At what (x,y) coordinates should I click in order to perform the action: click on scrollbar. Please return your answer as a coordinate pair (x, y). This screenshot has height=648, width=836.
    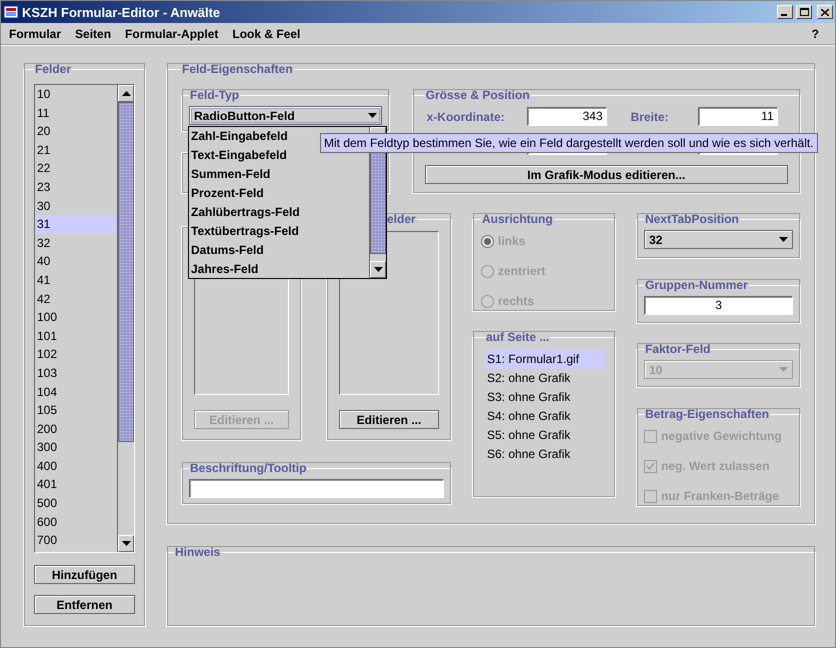
    Looking at the image, I should click on (125, 318).